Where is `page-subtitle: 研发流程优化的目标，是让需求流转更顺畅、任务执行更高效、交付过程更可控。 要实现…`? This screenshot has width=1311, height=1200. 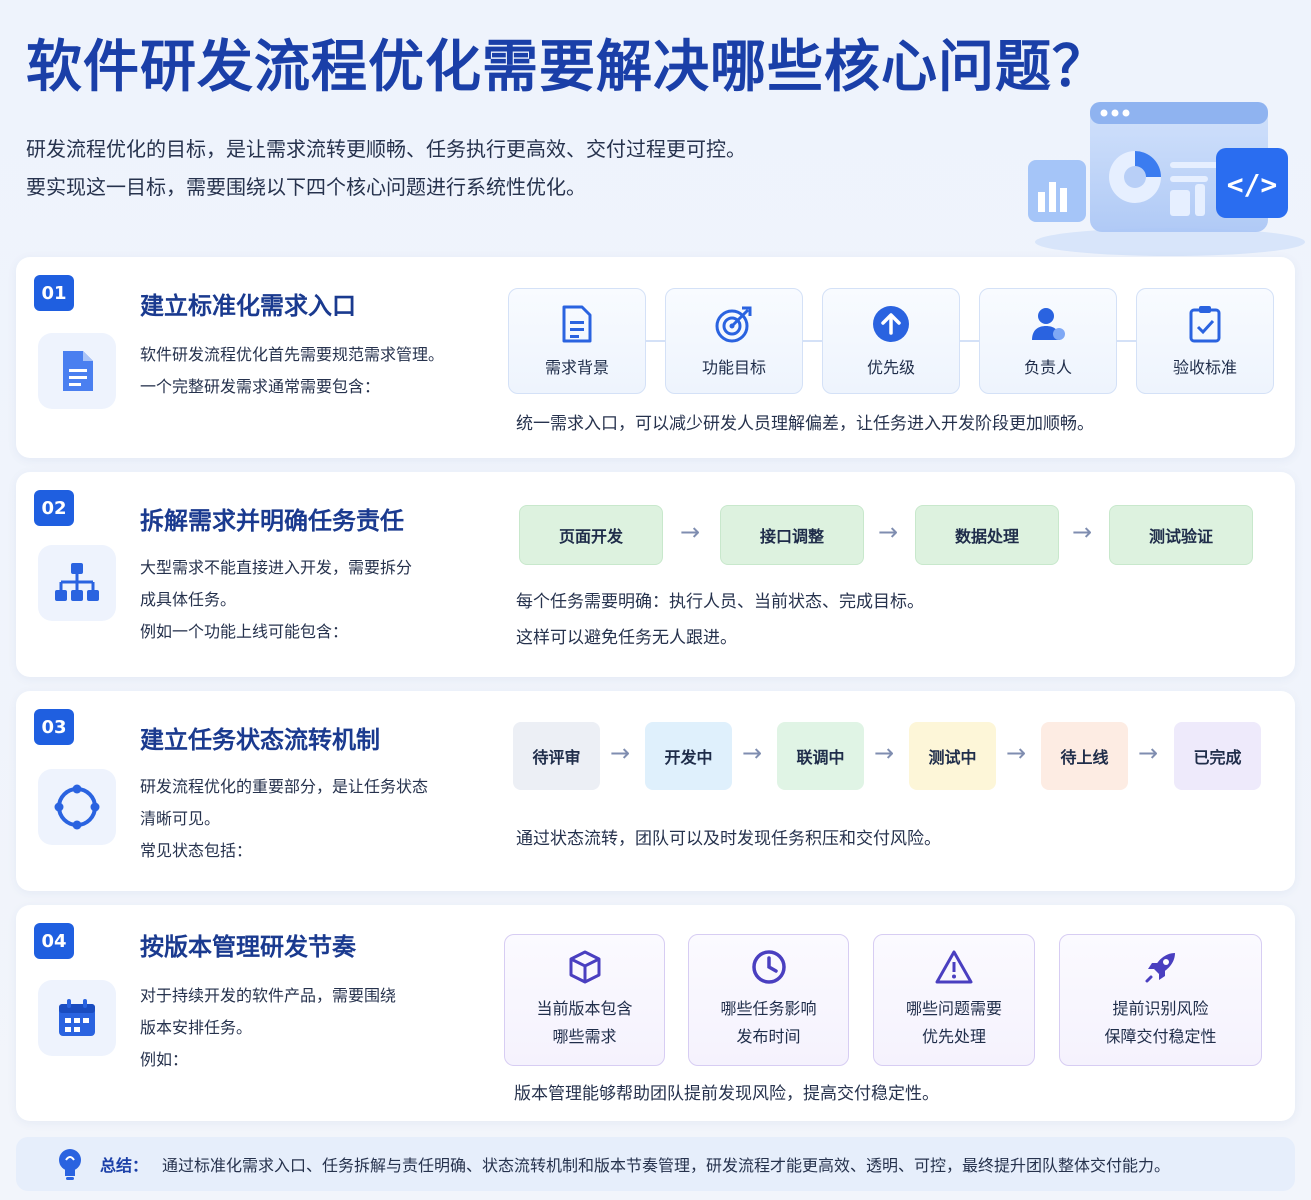
page-subtitle: 研发流程优化的目标，是让需求流转更顺畅、任务执行更高效、交付过程更可控。 要实现… is located at coordinates (386, 168).